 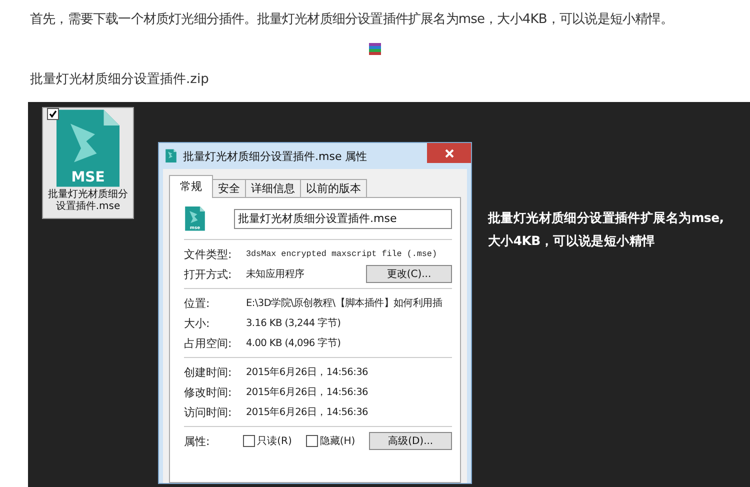 What do you see at coordinates (208, 372) in the screenshot?
I see `field-label: 创建时间:` at bounding box center [208, 372].